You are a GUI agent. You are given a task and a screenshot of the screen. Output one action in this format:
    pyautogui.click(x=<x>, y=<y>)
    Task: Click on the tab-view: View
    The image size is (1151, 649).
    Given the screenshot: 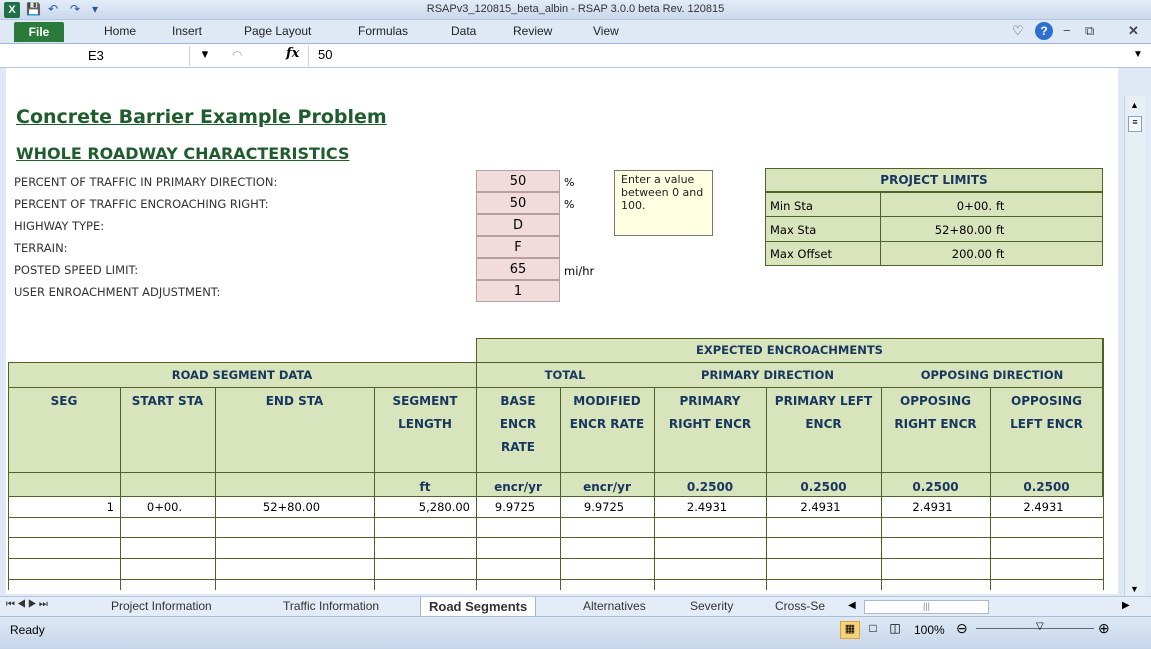 What is the action you would take?
    pyautogui.click(x=606, y=31)
    